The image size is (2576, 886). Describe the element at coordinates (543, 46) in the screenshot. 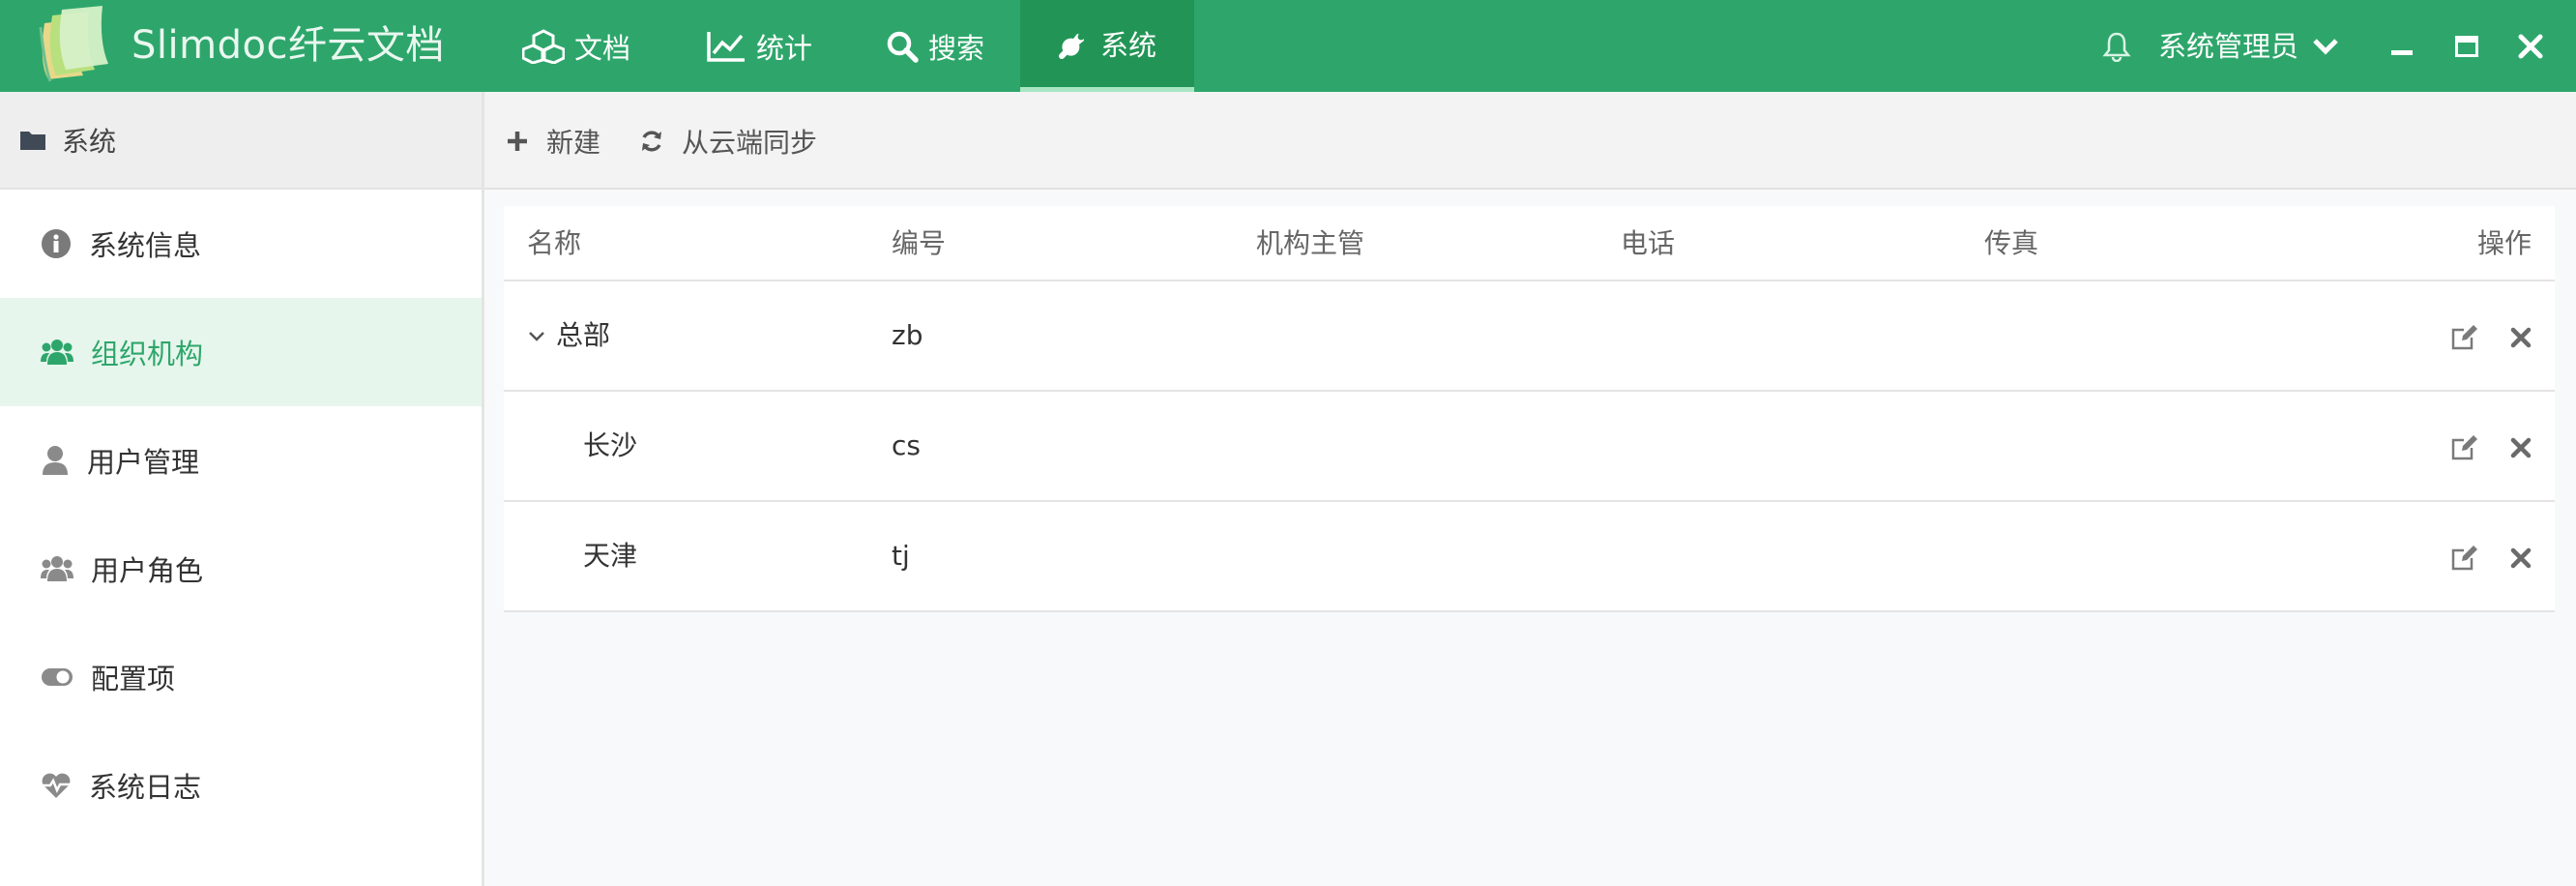

I see `cubes-icon` at that location.